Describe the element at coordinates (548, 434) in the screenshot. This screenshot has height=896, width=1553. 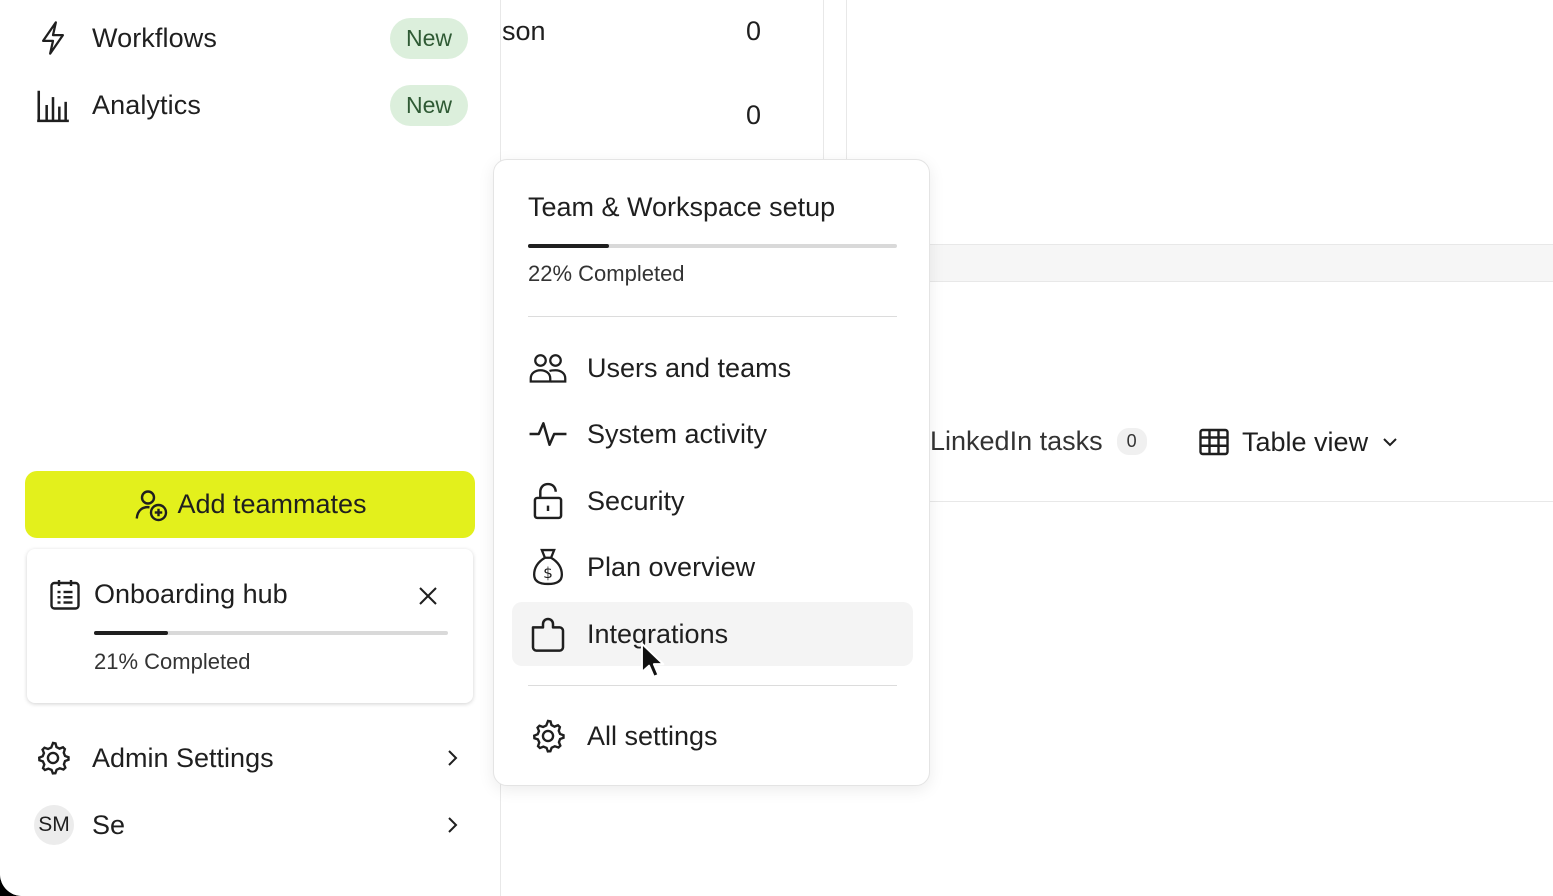
I see `activity-icon` at that location.